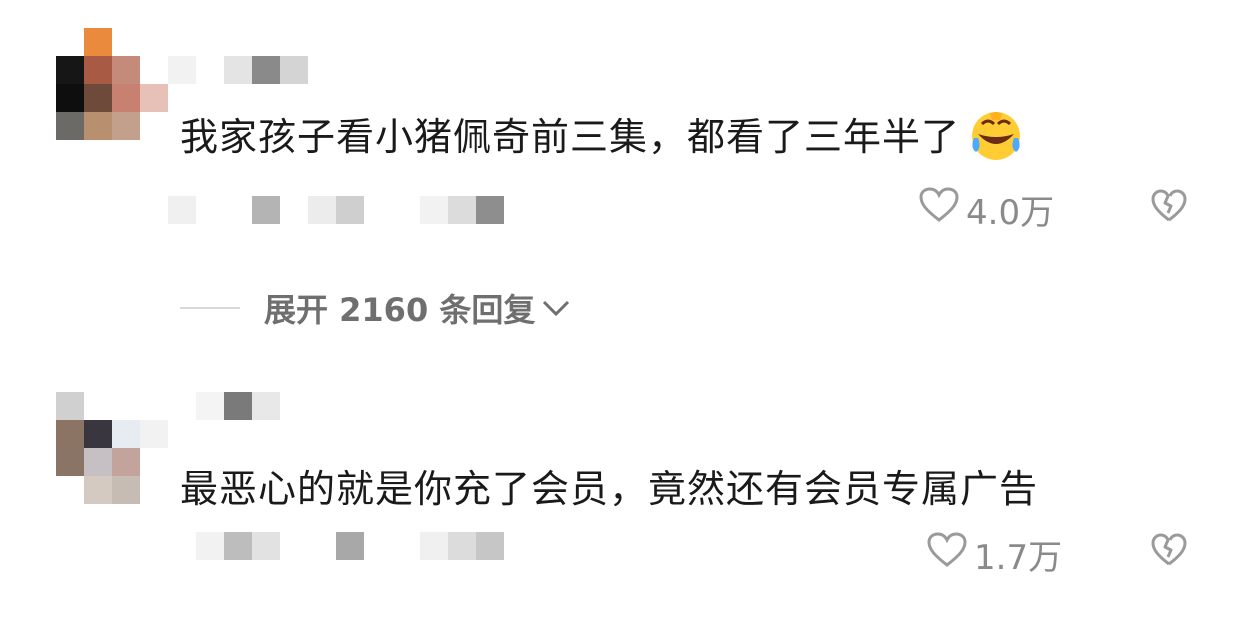 The image size is (1242, 619). What do you see at coordinates (1018, 558) in the screenshot?
I see `like-count: 1.7万` at bounding box center [1018, 558].